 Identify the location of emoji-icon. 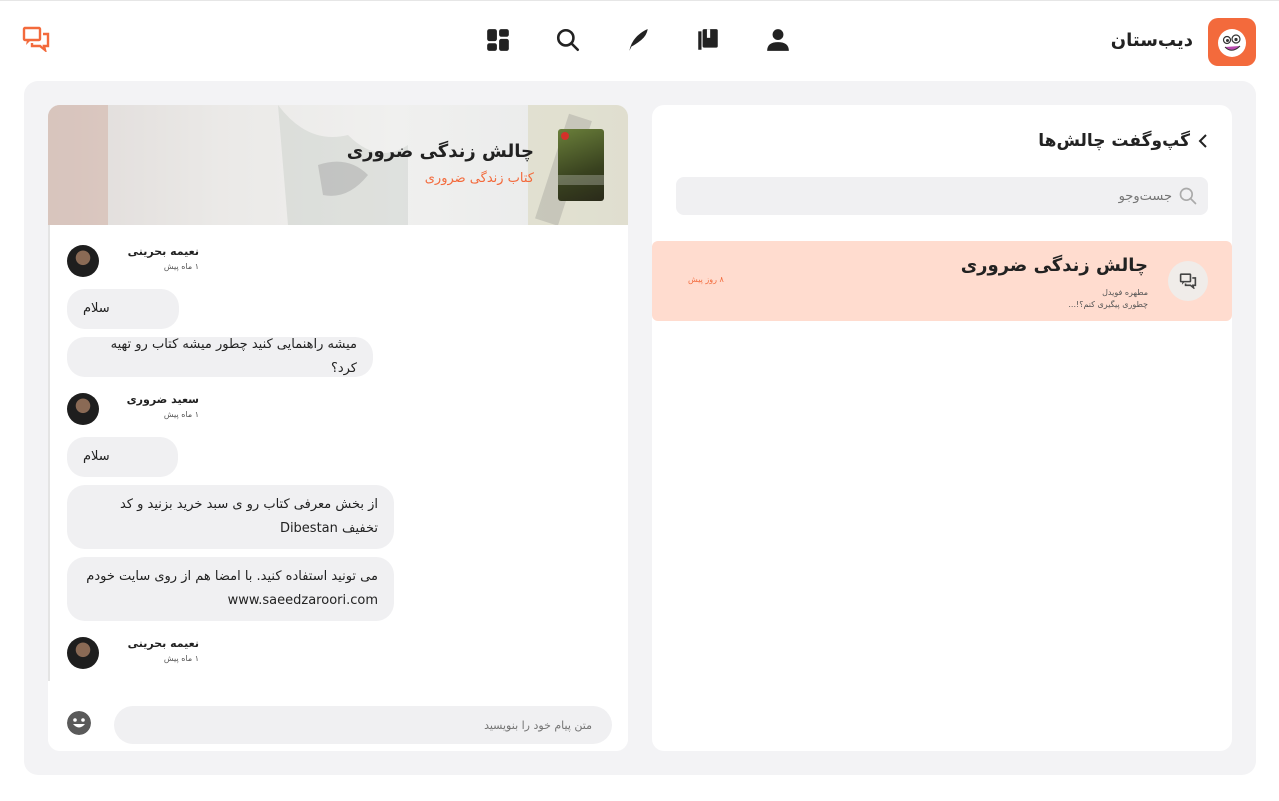
(79, 723).